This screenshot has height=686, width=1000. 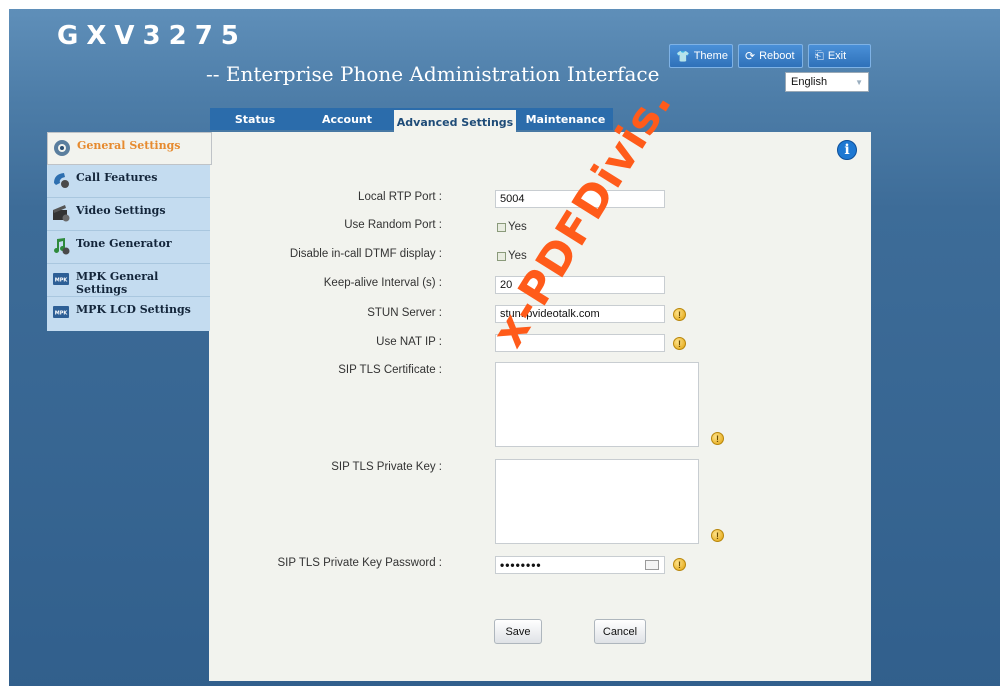 I want to click on music-note-icon, so click(x=61, y=246).